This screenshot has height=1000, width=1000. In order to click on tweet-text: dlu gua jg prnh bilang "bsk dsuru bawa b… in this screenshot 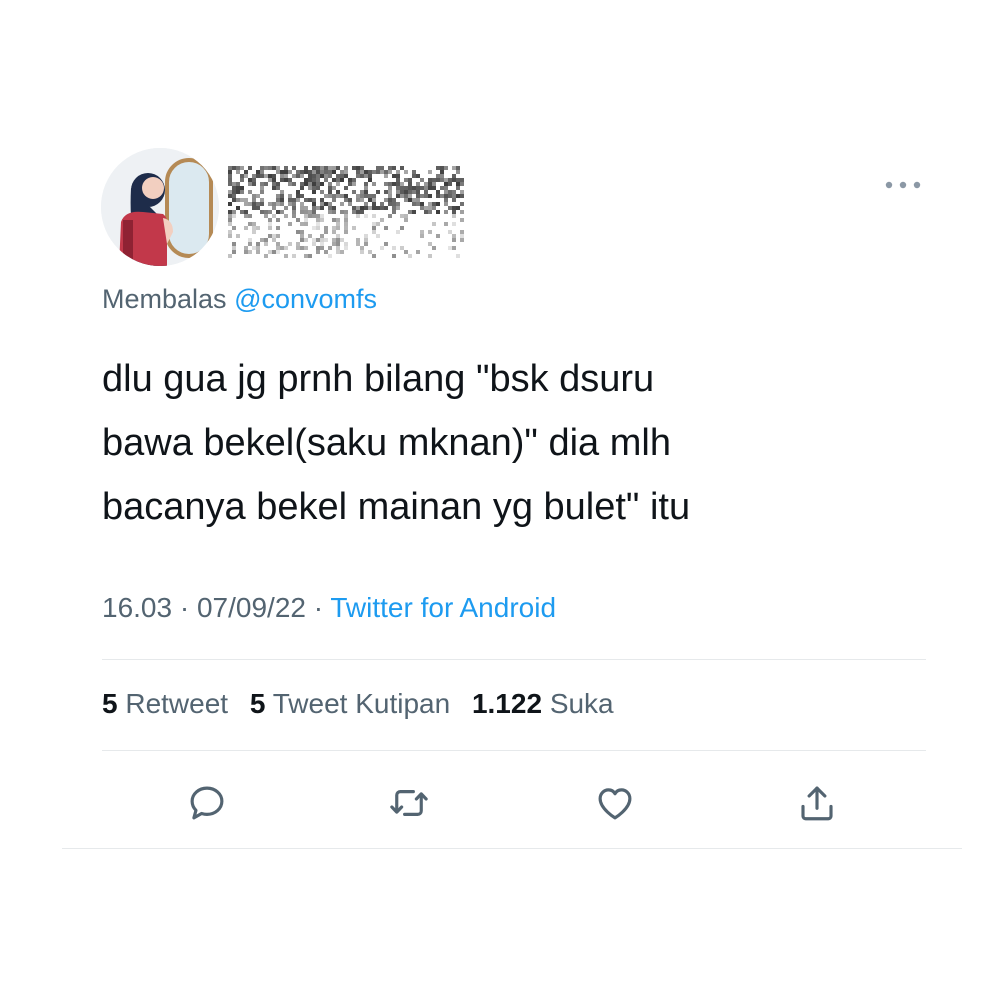, I will do `click(492, 443)`.